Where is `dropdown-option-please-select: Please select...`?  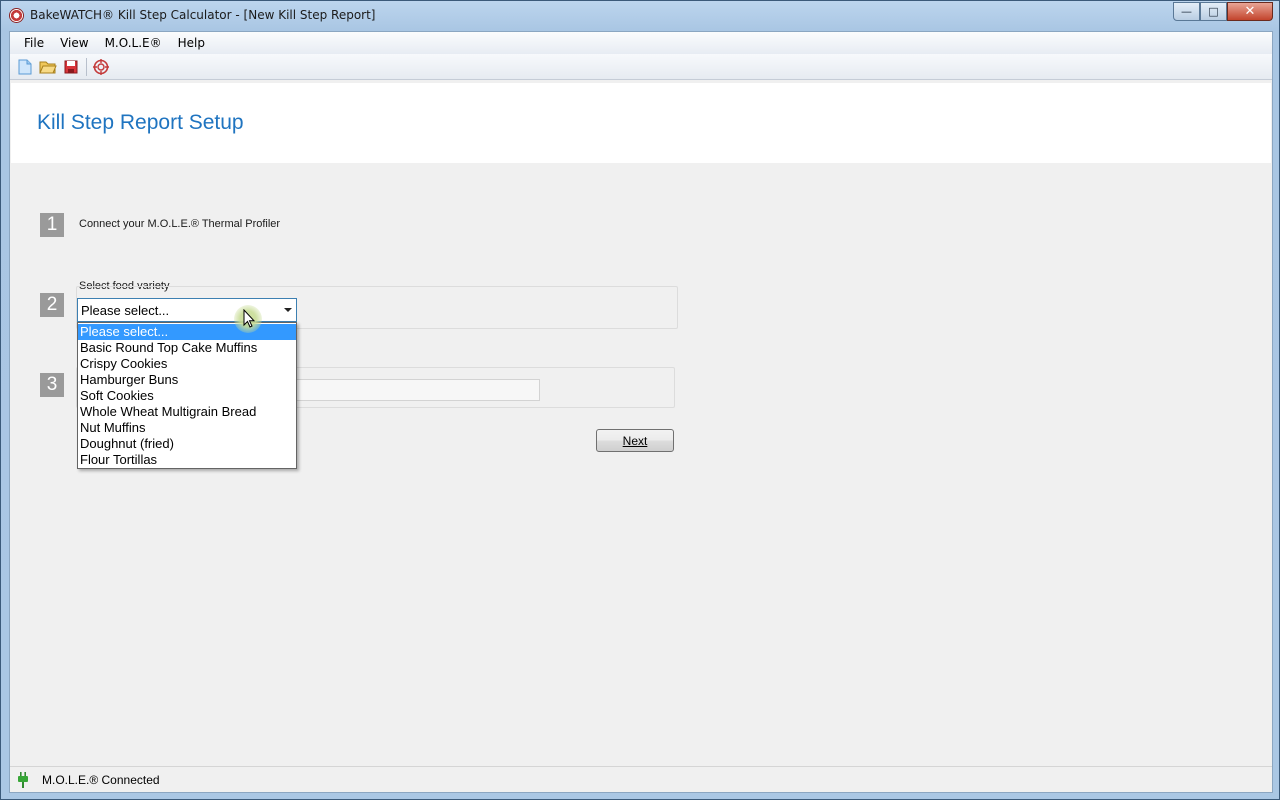
dropdown-option-please-select: Please select... is located at coordinates (187, 332).